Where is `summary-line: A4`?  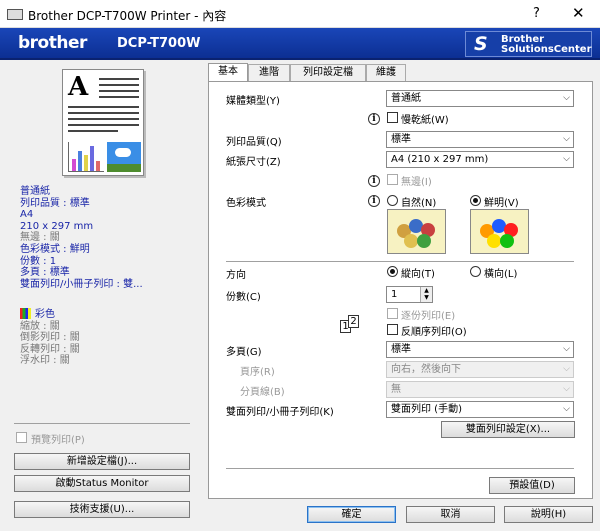 summary-line: A4 is located at coordinates (27, 215).